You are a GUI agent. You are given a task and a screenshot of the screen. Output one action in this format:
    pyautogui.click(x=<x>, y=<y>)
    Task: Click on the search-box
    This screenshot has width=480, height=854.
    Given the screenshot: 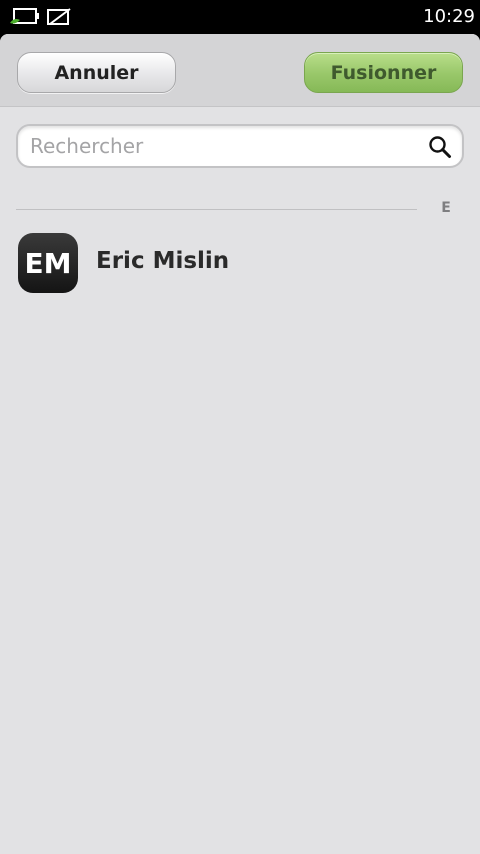 What is the action you would take?
    pyautogui.click(x=240, y=146)
    